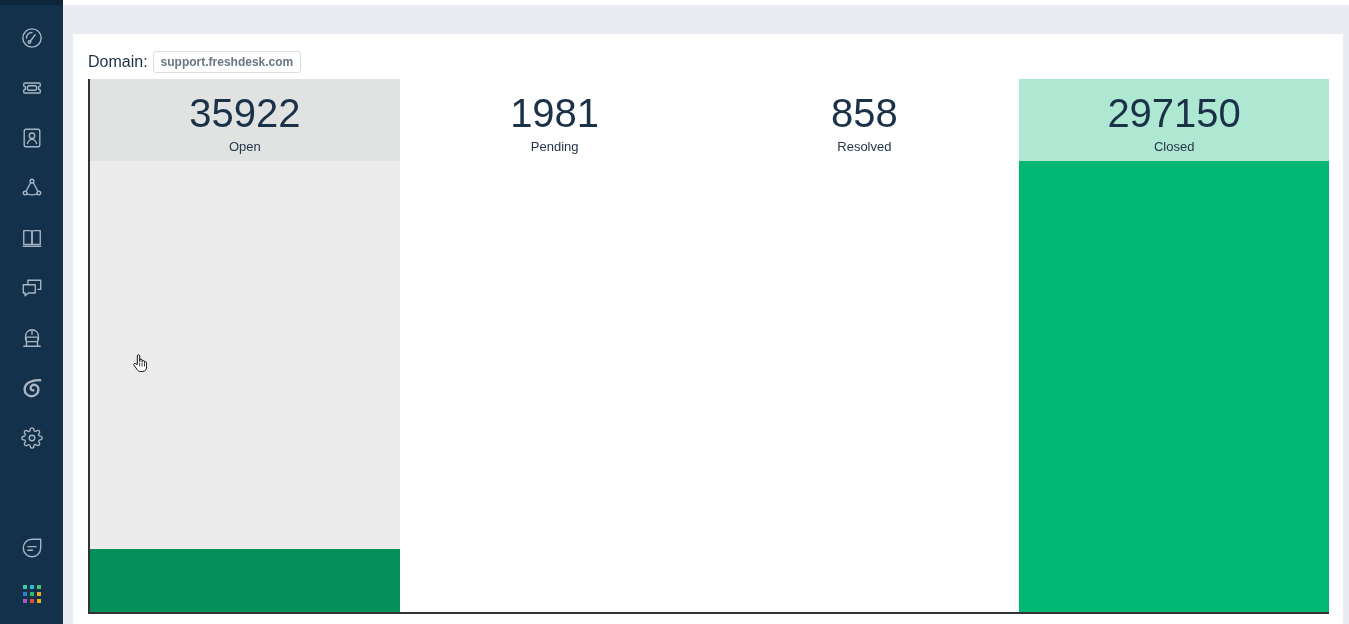 The image size is (1349, 624). Describe the element at coordinates (244, 147) in the screenshot. I see `status-label: Open` at that location.